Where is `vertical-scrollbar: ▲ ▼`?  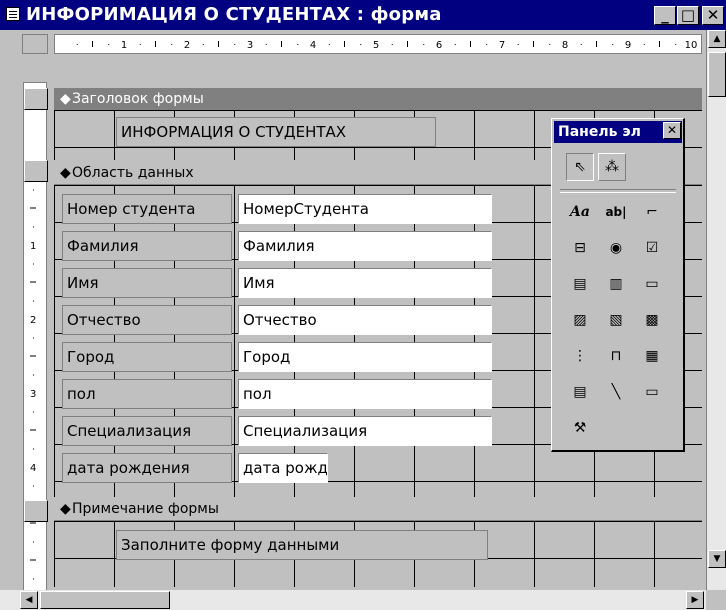
vertical-scrollbar: ▲ ▼ is located at coordinates (716, 310).